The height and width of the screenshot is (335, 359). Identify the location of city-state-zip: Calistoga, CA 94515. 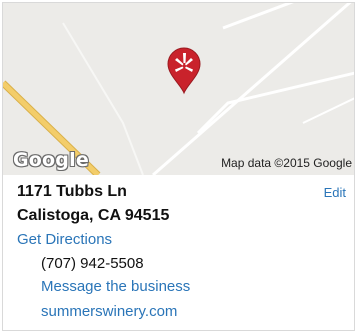
(93, 215).